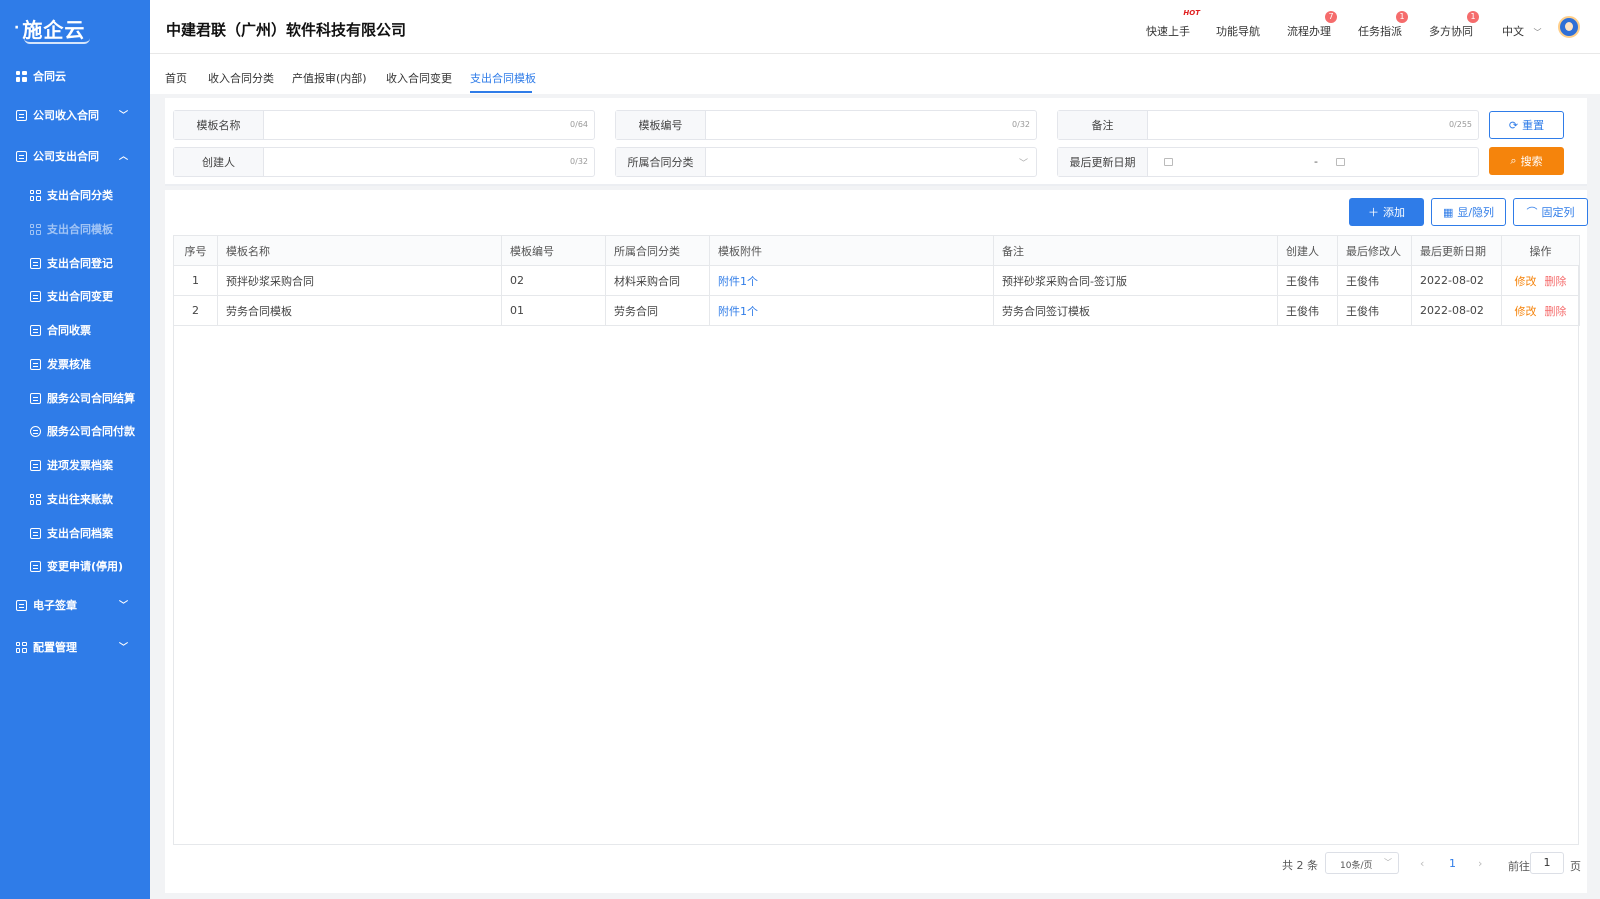 The image size is (1600, 899). What do you see at coordinates (1103, 162) in the screenshot?
I see `field-label: 最后更新日期` at bounding box center [1103, 162].